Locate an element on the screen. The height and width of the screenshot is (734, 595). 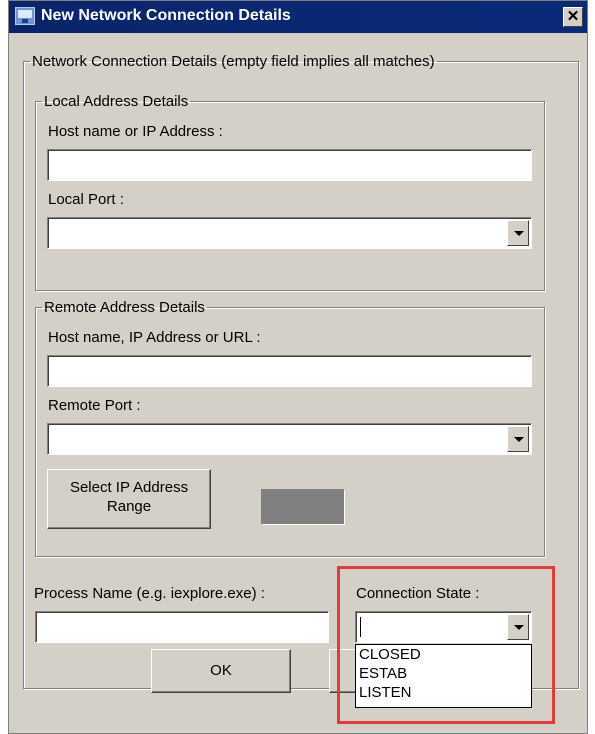
process-name-label: Process Name (e.g. iexplore.exe) : is located at coordinates (149, 593).